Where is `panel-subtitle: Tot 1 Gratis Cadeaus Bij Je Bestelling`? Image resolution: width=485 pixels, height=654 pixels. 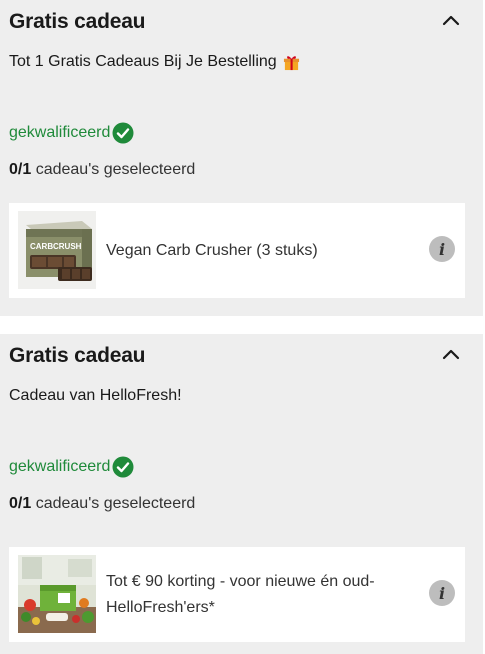 panel-subtitle: Tot 1 Gratis Cadeaus Bij Je Bestelling is located at coordinates (154, 62).